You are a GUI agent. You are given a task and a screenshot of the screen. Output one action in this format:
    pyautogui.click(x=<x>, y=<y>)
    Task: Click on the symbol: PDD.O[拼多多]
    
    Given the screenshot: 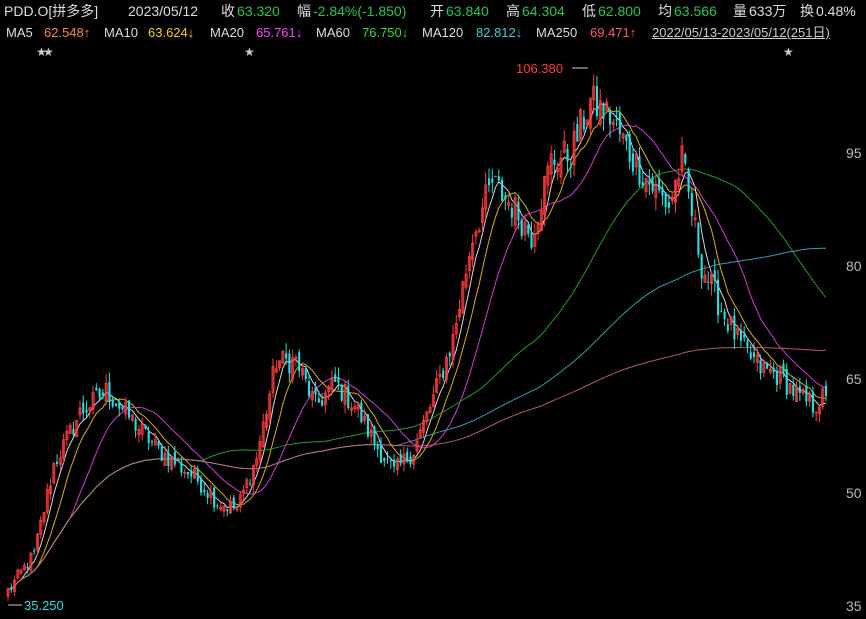 What is the action you would take?
    pyautogui.click(x=51, y=11)
    